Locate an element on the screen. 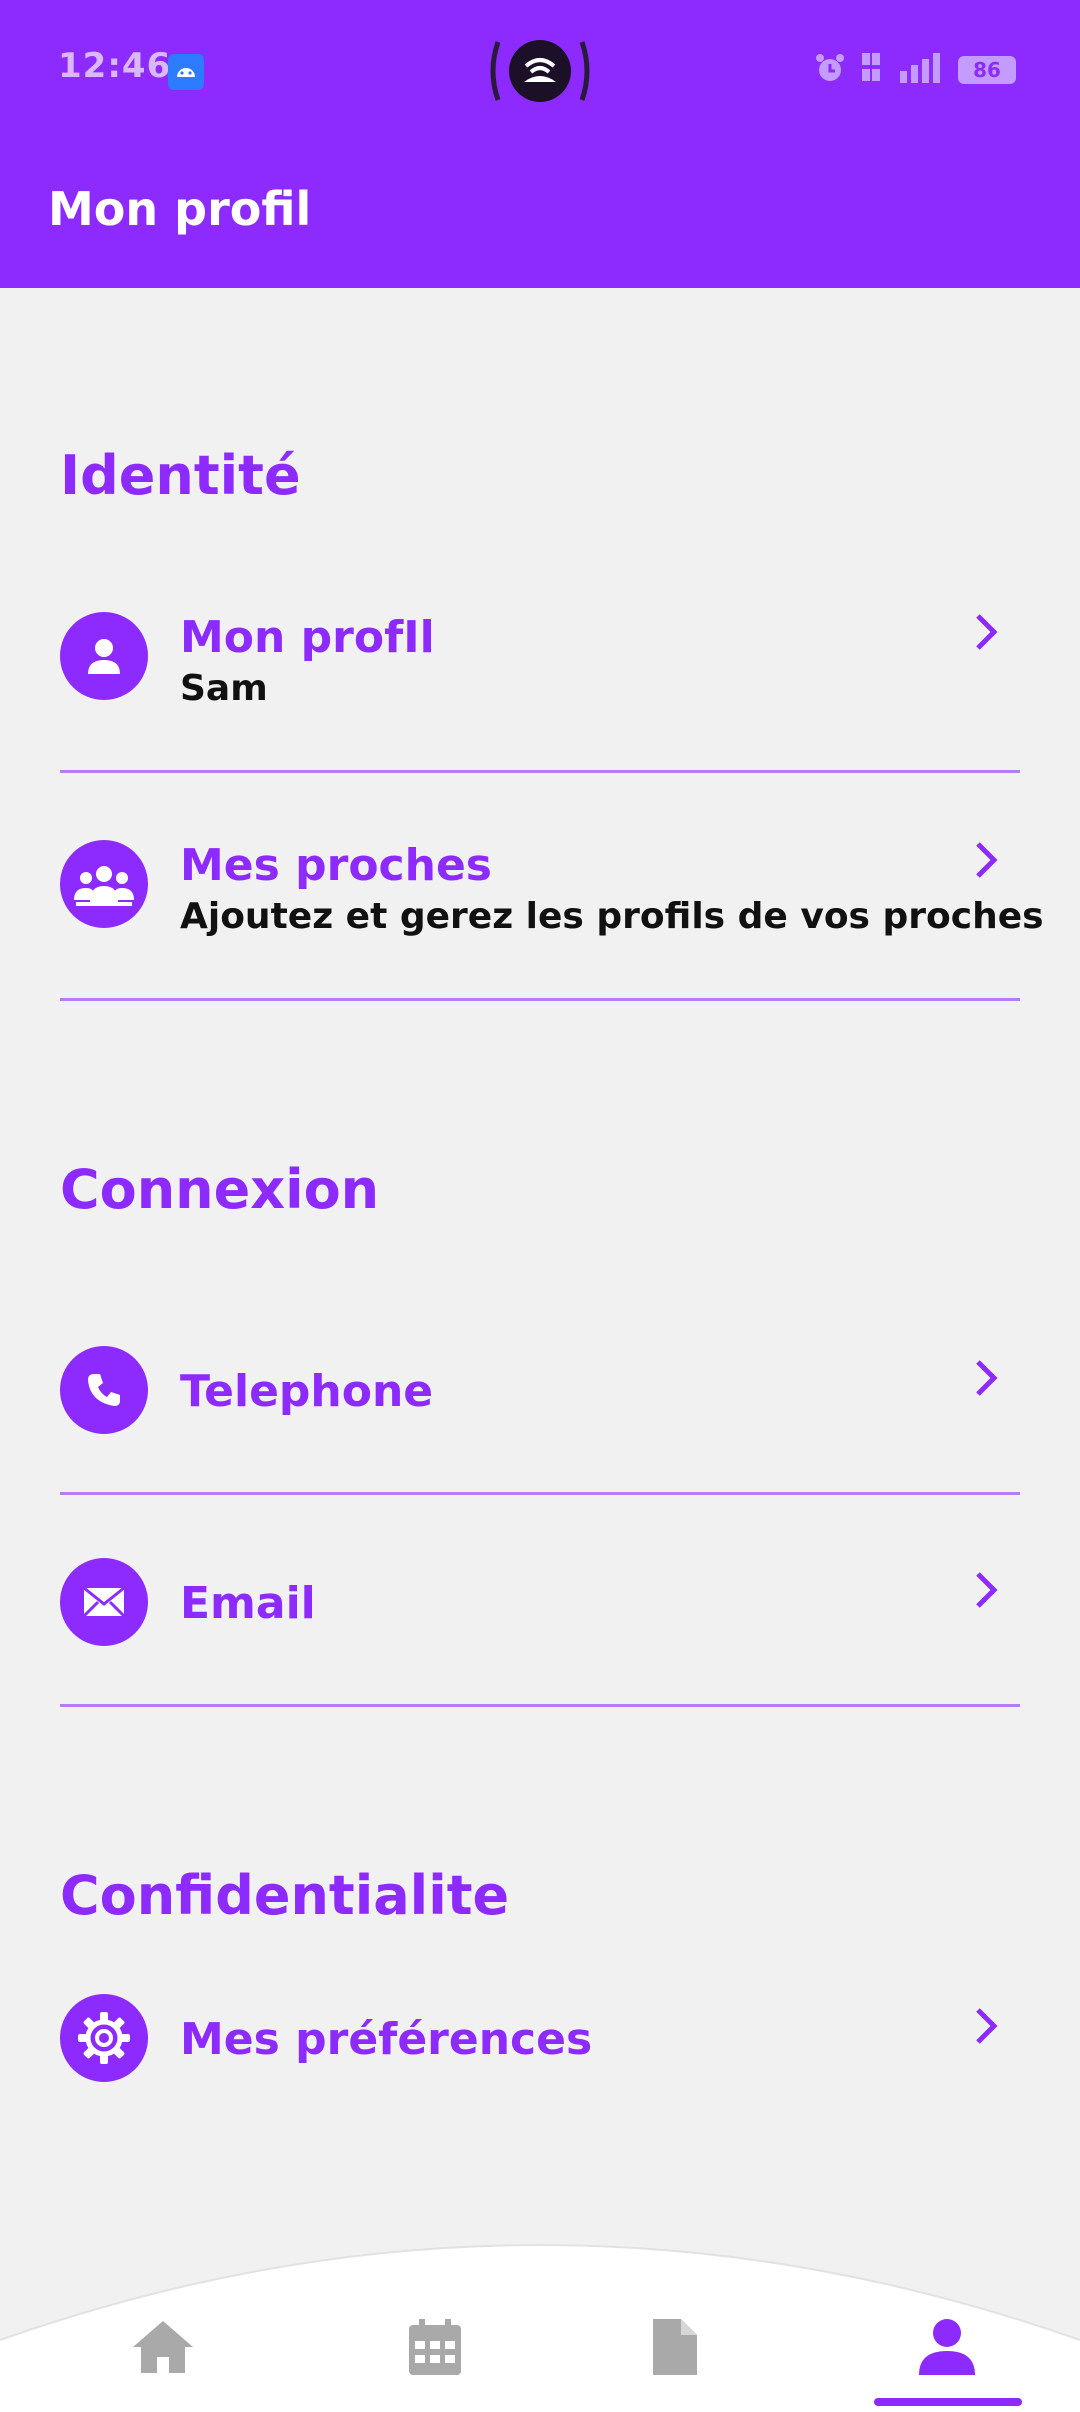 The width and height of the screenshot is (1080, 2412). status-icons: 86 is located at coordinates (915, 70).